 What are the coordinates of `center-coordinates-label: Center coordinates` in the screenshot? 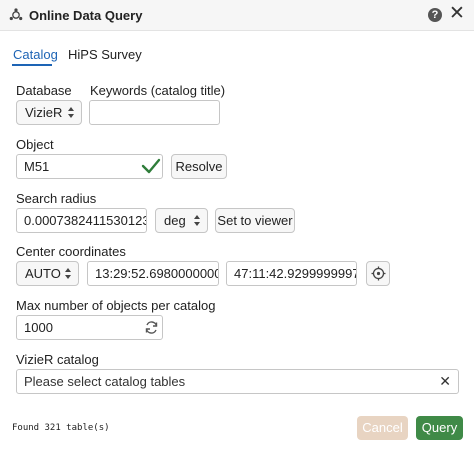 It's located at (71, 251).